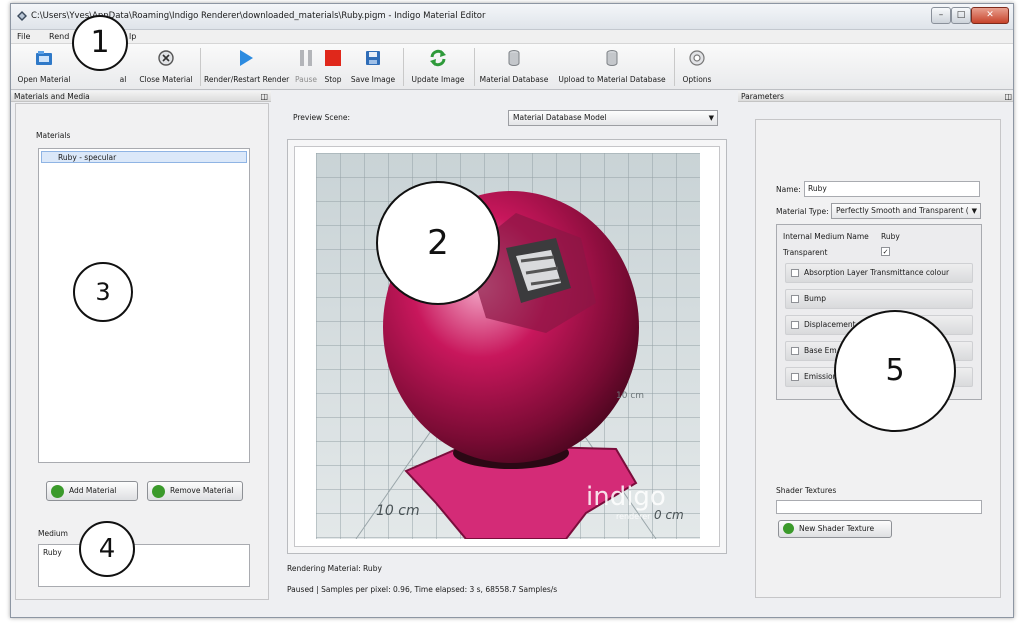 The width and height of the screenshot is (1020, 625). What do you see at coordinates (795, 273) in the screenshot?
I see `absorption-layer-checkbox` at bounding box center [795, 273].